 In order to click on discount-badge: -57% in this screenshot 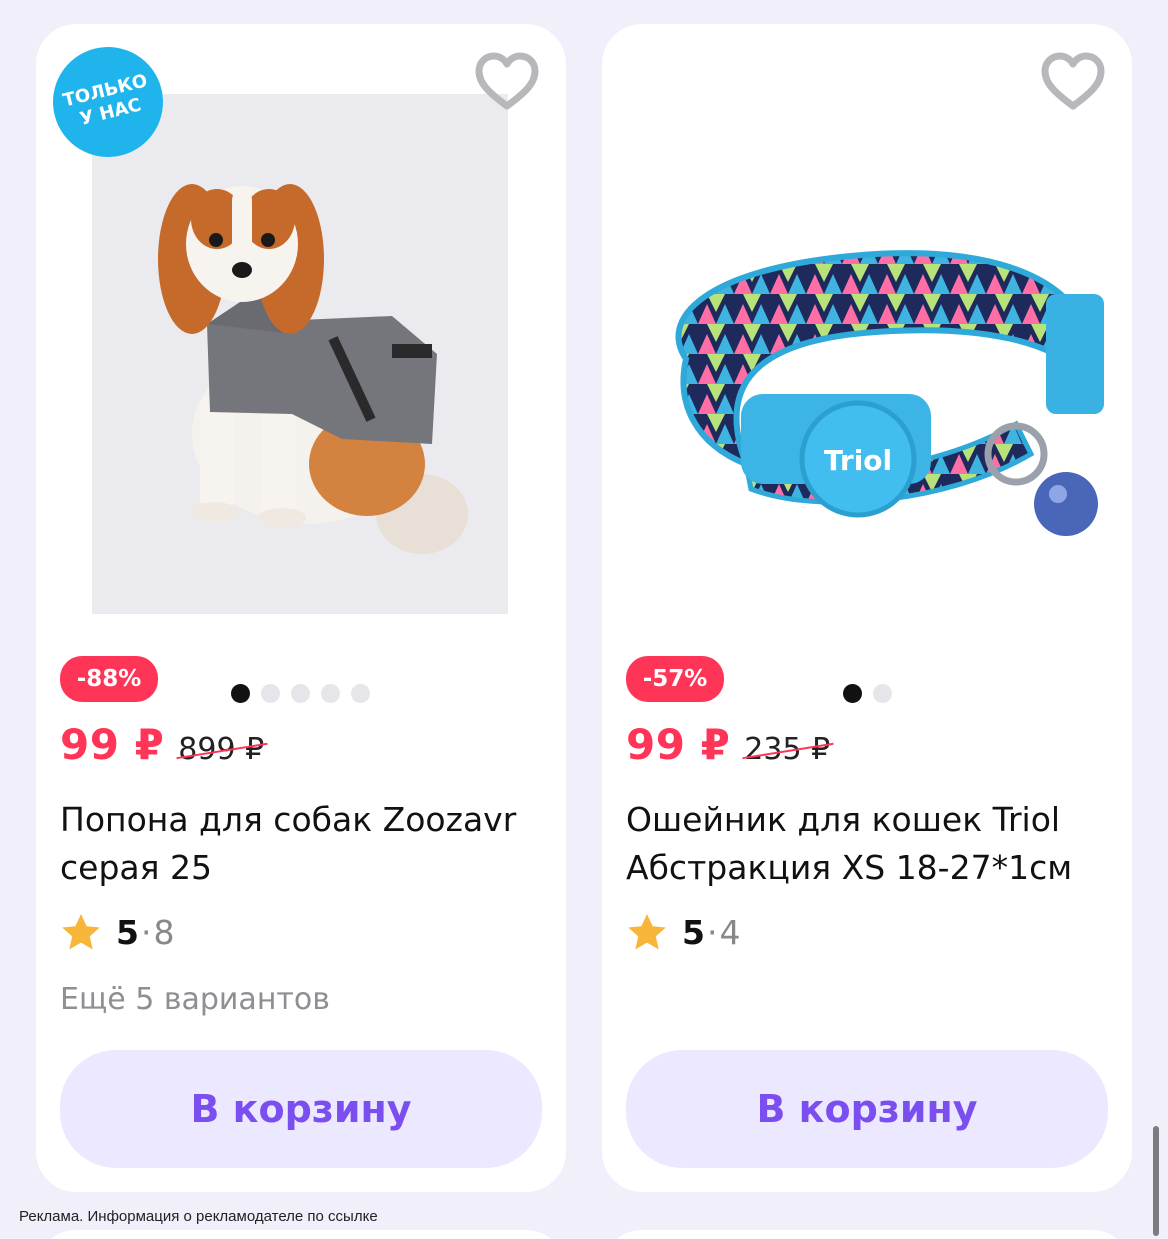, I will do `click(675, 679)`.